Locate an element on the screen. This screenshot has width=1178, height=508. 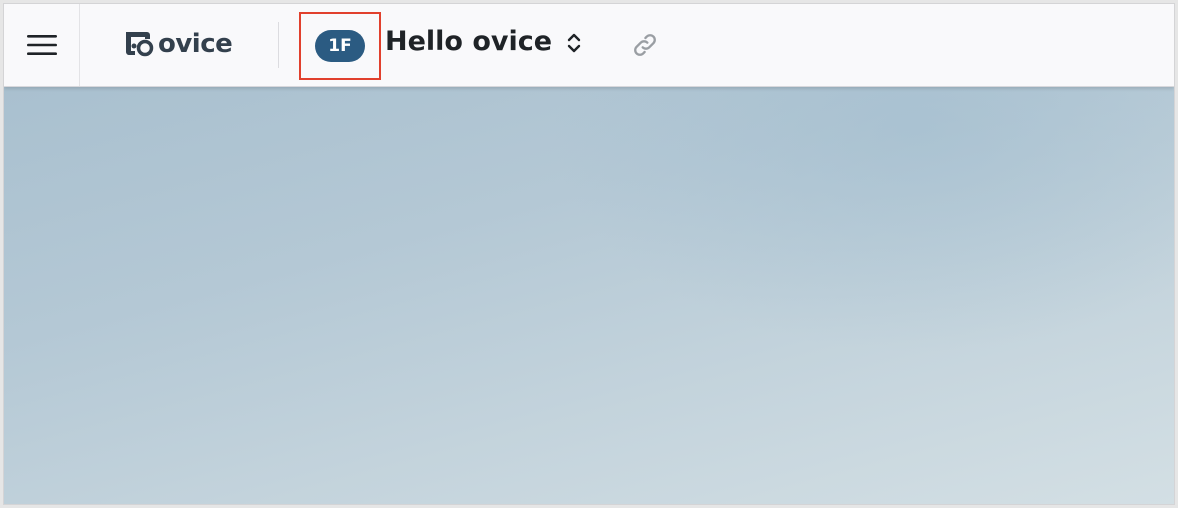
copy-link-button is located at coordinates (645, 45).